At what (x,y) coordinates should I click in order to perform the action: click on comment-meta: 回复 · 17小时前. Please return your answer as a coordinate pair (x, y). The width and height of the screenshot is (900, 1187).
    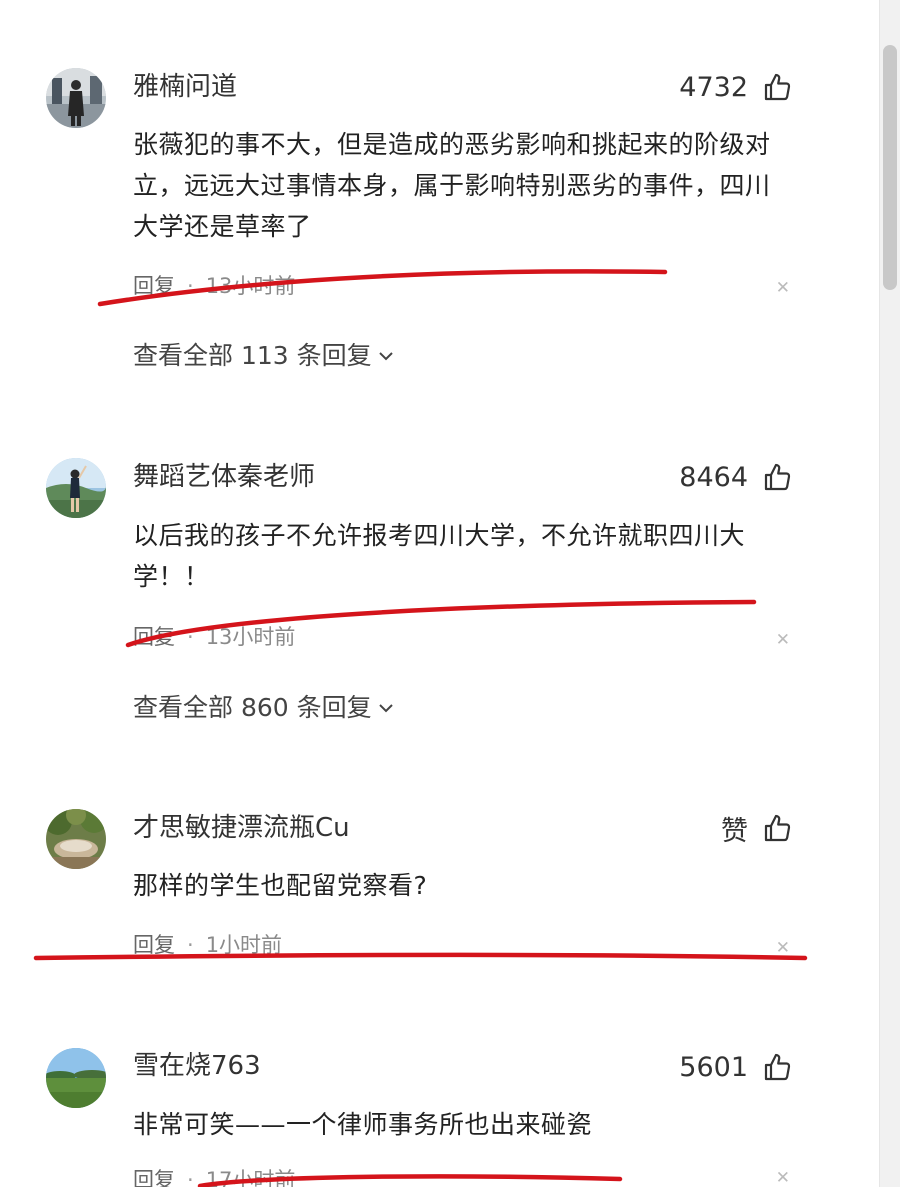
    Looking at the image, I should click on (214, 1176).